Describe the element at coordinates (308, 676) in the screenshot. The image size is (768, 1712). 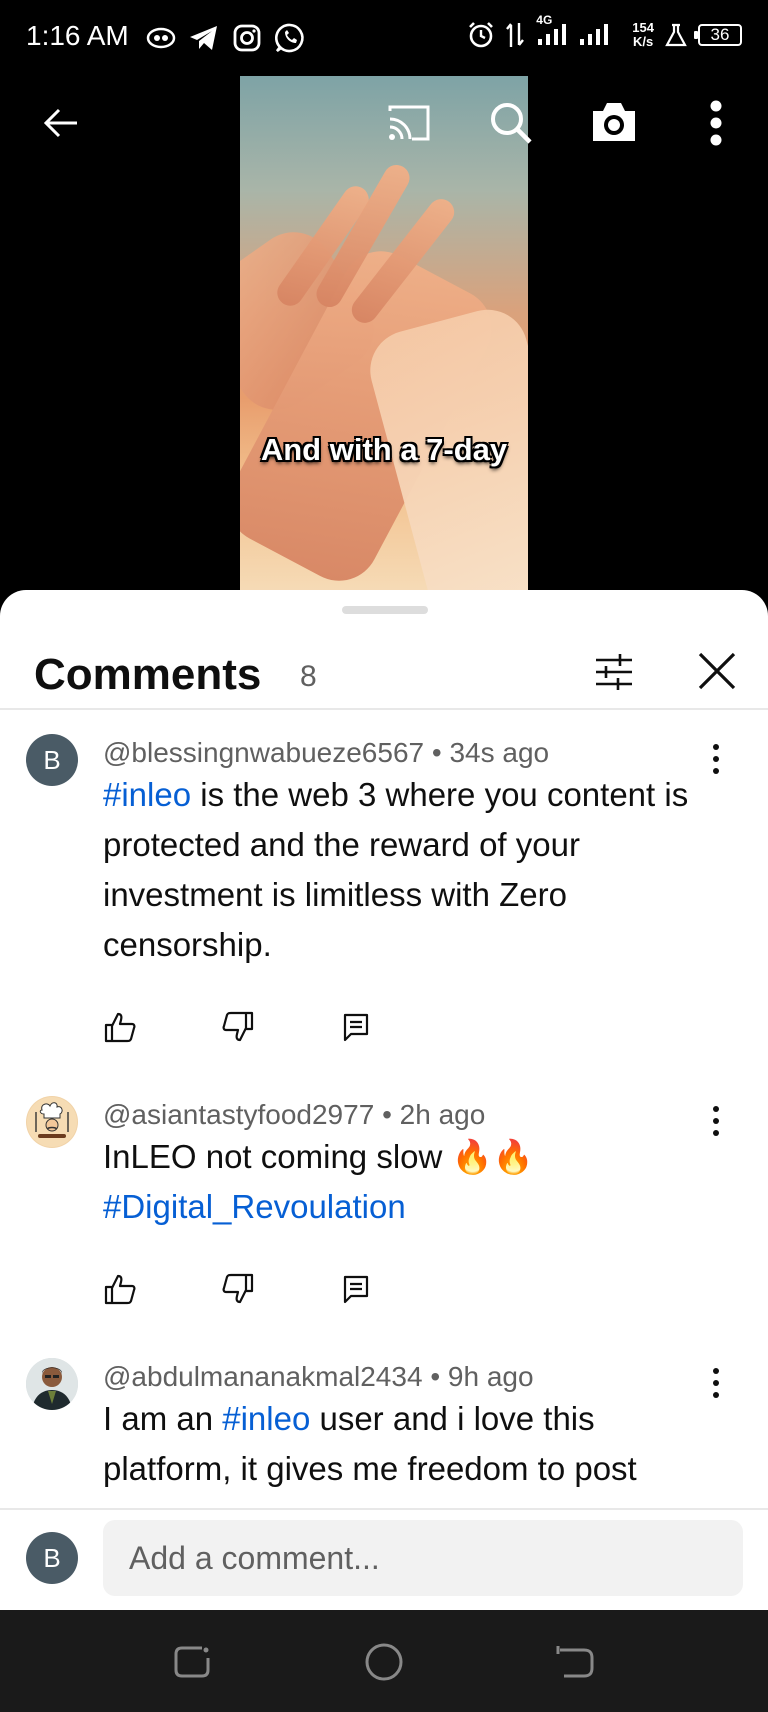
I see `comments-count: 8` at that location.